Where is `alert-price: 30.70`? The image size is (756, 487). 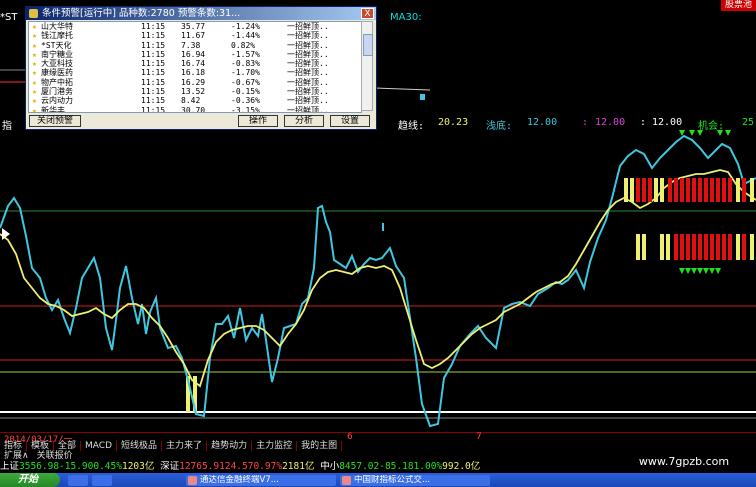 alert-price: 30.70 is located at coordinates (193, 109).